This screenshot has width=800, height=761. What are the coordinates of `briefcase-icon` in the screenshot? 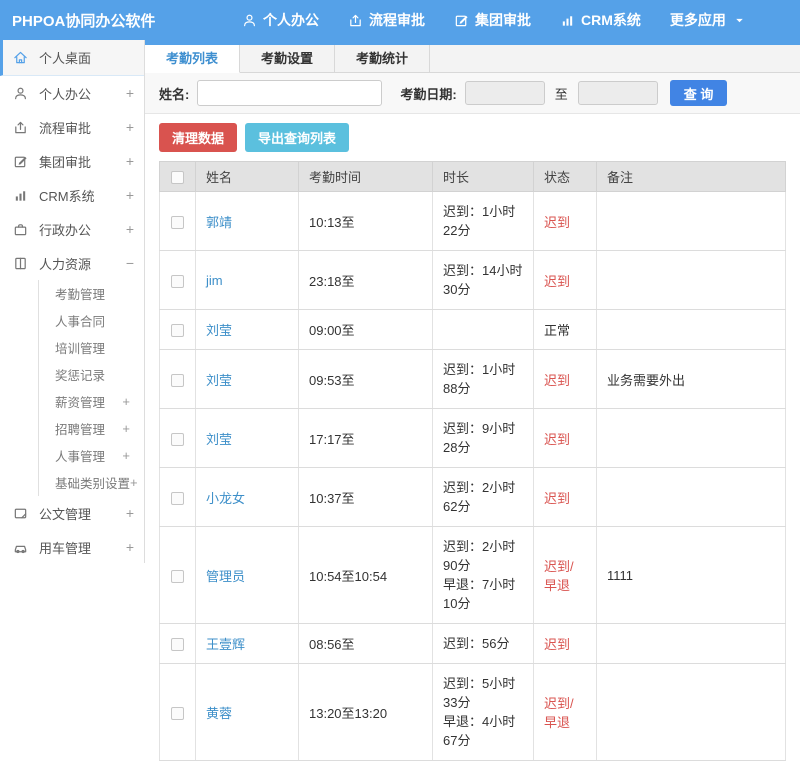 It's located at (21, 229).